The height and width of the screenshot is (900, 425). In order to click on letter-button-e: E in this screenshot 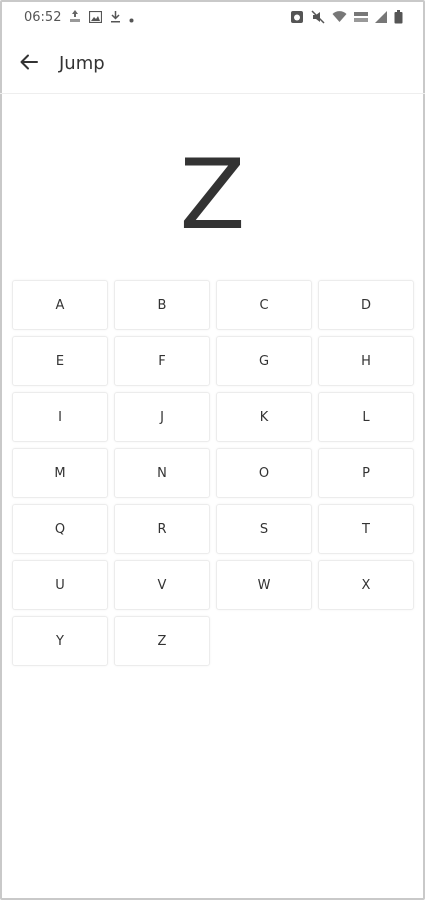, I will do `click(60, 361)`.